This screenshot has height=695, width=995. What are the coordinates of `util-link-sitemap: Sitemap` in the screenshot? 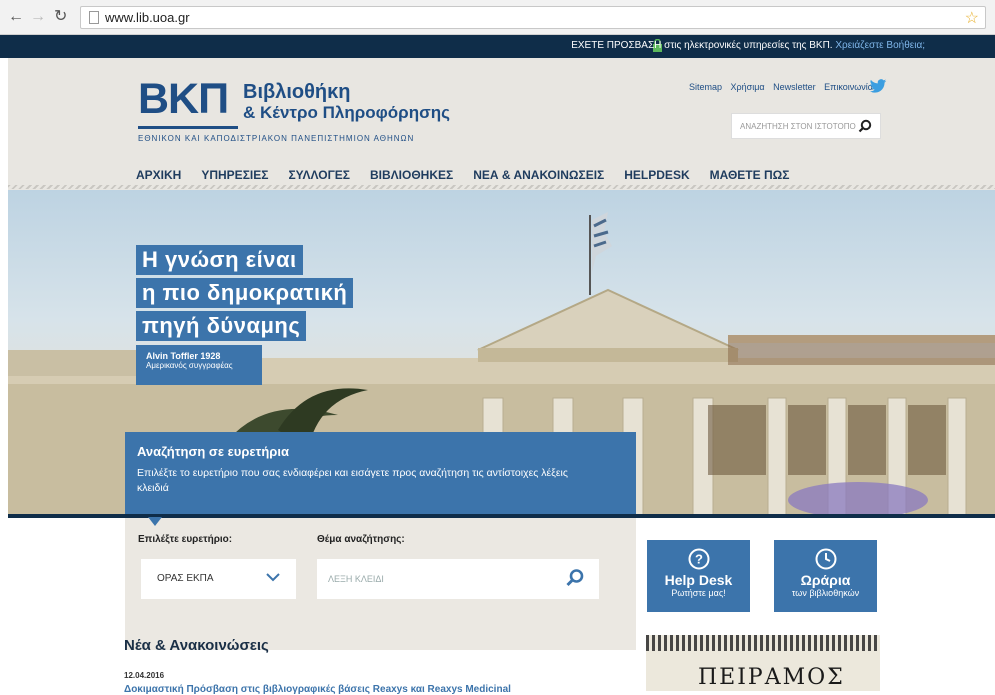 It's located at (705, 87).